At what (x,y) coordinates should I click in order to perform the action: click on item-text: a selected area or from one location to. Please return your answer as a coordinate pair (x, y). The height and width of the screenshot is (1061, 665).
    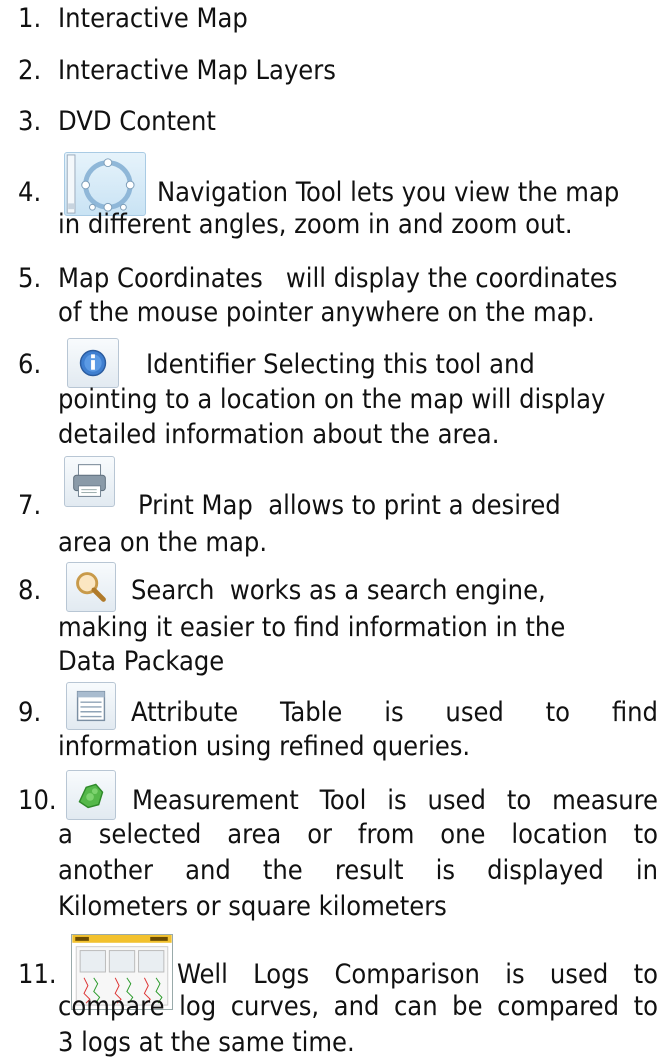
    Looking at the image, I should click on (358, 834).